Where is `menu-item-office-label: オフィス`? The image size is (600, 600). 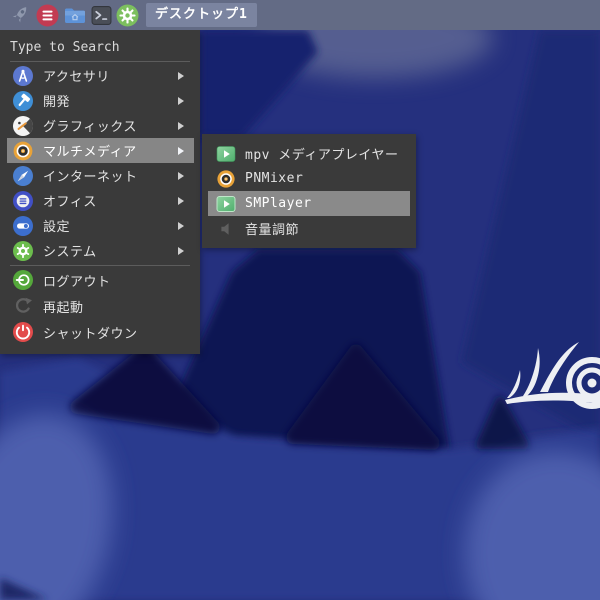
menu-item-office-label: オフィス is located at coordinates (70, 202).